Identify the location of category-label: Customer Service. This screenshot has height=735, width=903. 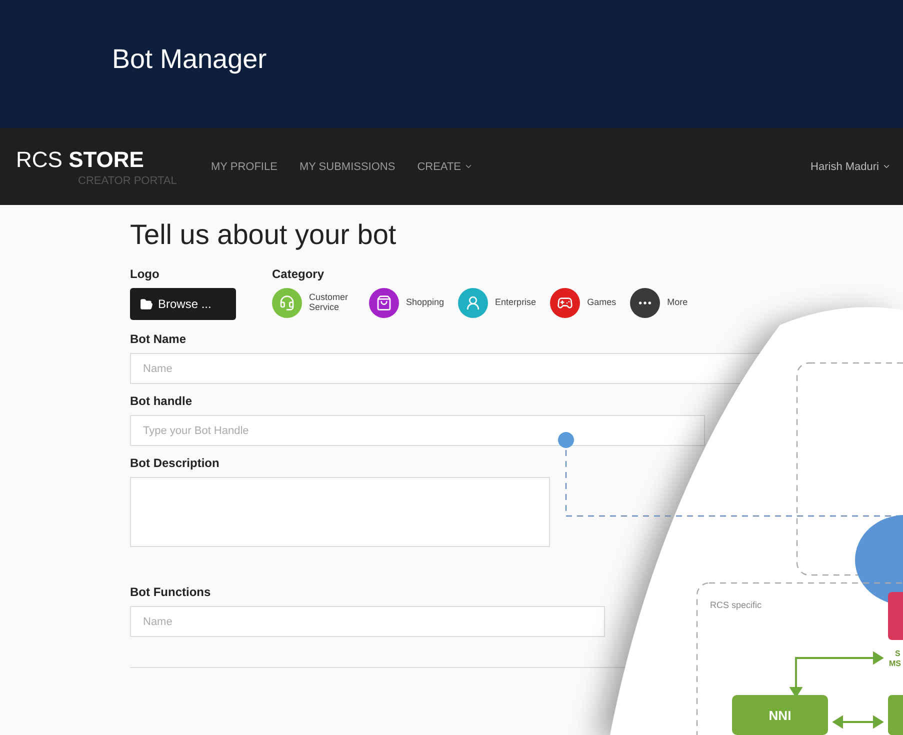
(329, 303).